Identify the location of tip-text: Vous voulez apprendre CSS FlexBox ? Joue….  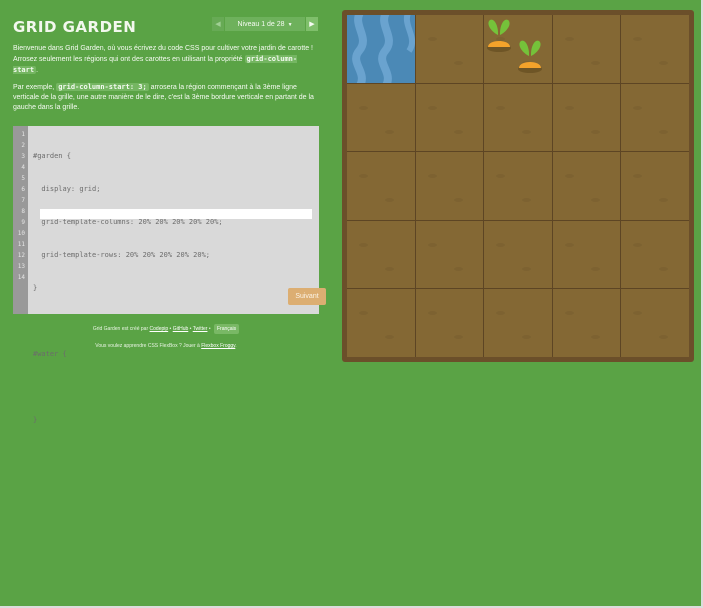
(148, 346).